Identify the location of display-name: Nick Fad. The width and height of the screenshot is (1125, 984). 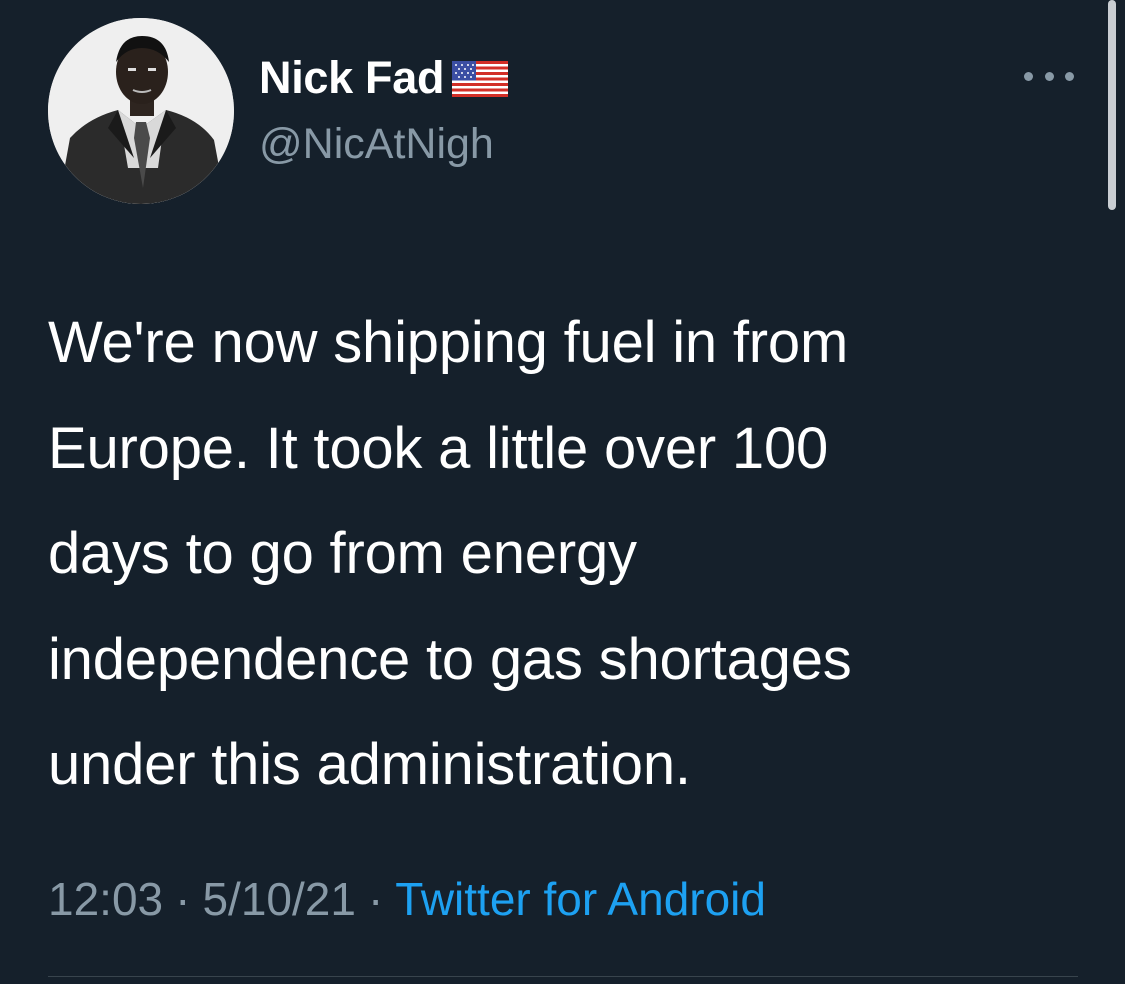
(351, 78).